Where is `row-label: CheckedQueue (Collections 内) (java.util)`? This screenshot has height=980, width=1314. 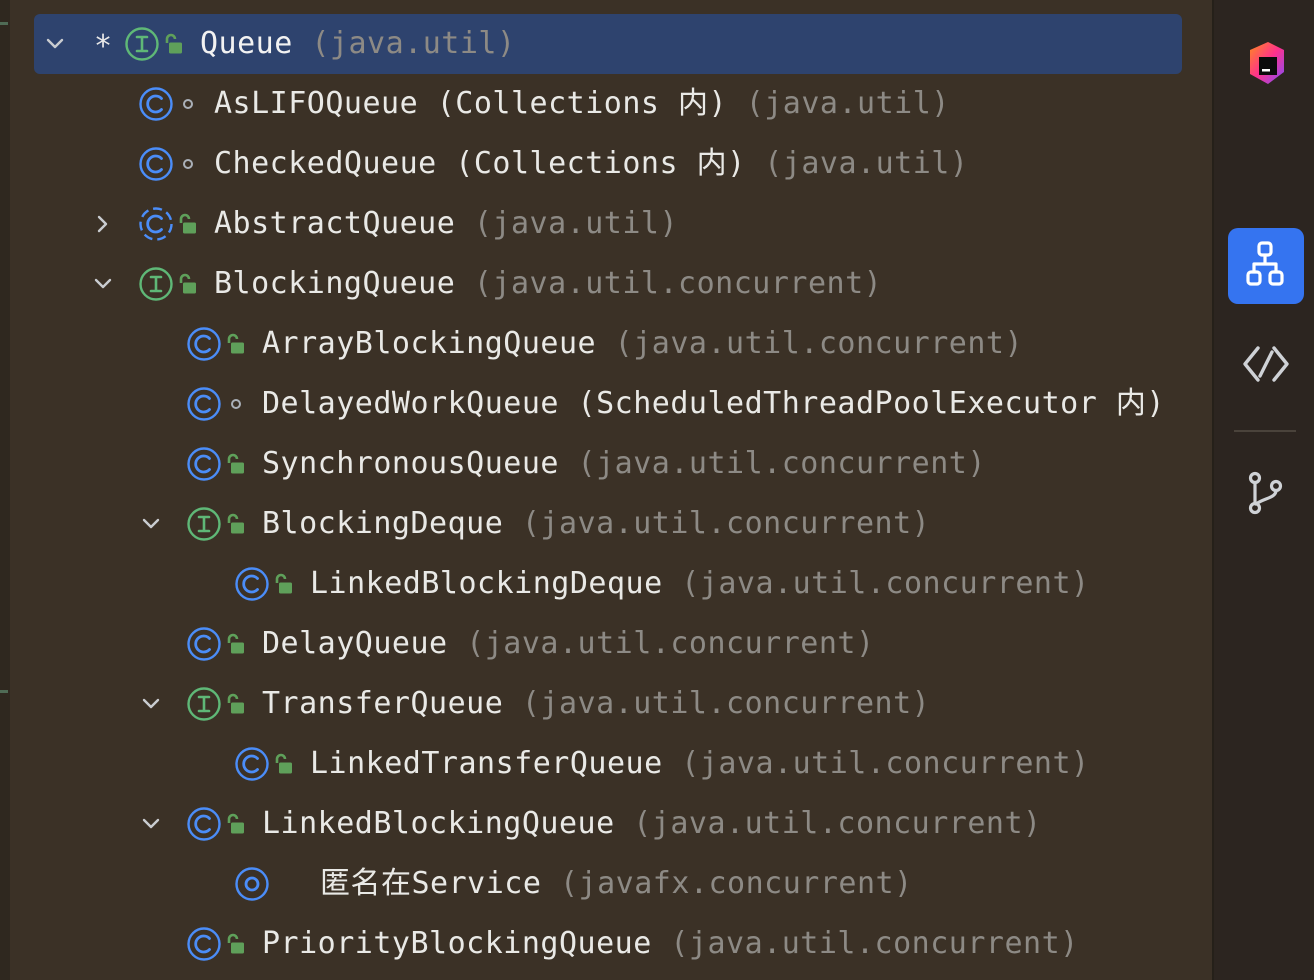
row-label: CheckedQueue (Collections 内) (java.util) is located at coordinates (591, 164).